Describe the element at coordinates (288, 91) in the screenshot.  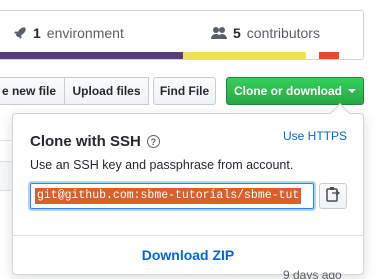
I see `clone-or-download-label: Clone or download` at that location.